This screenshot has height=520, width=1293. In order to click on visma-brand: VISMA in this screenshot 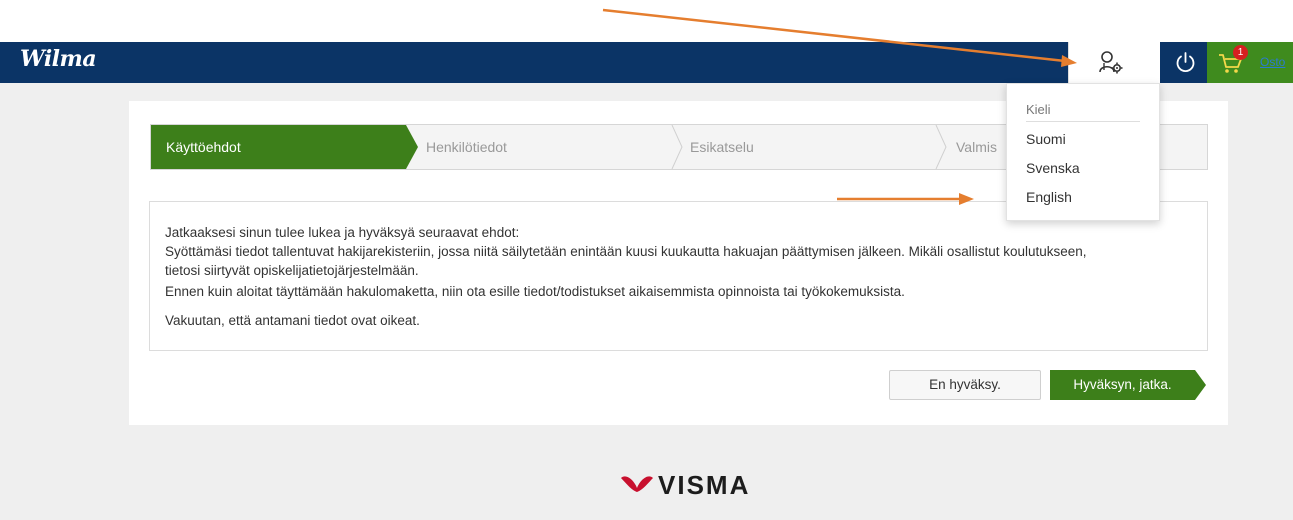, I will do `click(704, 485)`.